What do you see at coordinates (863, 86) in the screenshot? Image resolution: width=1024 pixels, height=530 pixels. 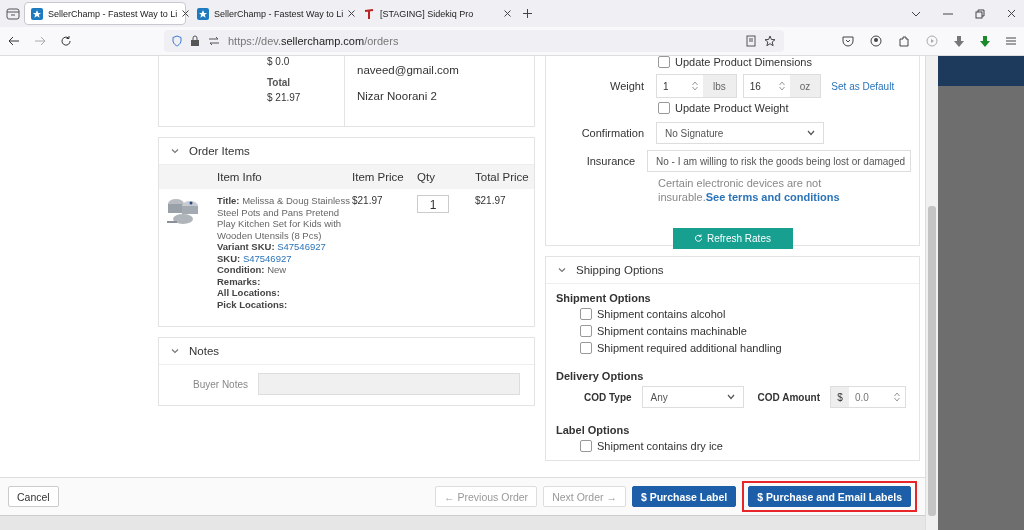 I see `set-default-link: Set as Default` at bounding box center [863, 86].